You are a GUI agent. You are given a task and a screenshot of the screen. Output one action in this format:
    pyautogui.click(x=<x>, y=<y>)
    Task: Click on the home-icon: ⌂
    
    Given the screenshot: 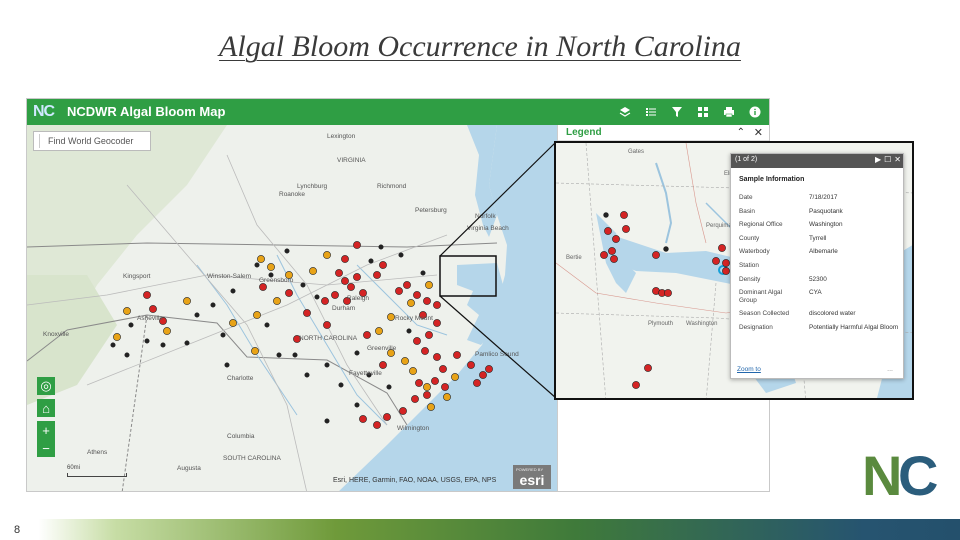 What is the action you would take?
    pyautogui.click(x=46, y=408)
    